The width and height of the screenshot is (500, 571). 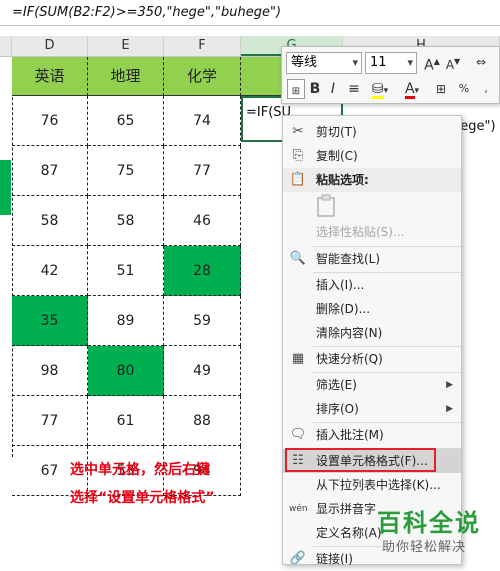 What do you see at coordinates (372, 359) in the screenshot?
I see `menu-item-quick-analysis: ▦ 快速分析(Q)` at bounding box center [372, 359].